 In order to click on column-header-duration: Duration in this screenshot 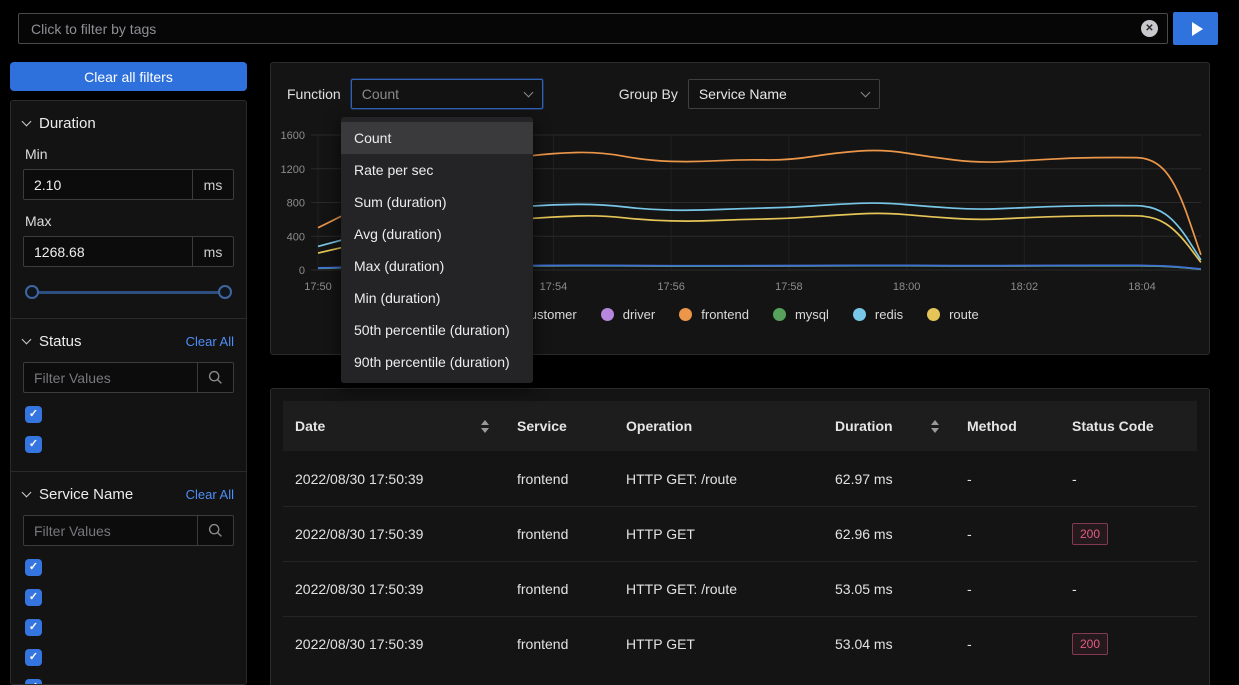, I will do `click(885, 426)`.